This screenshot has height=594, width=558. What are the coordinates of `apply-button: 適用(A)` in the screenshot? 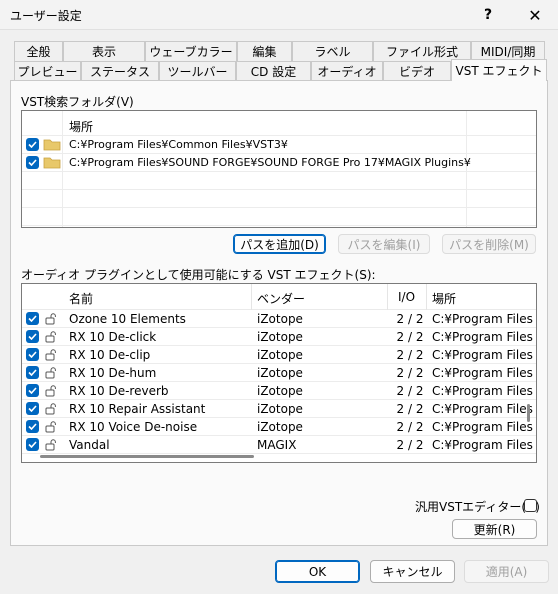 It's located at (506, 571).